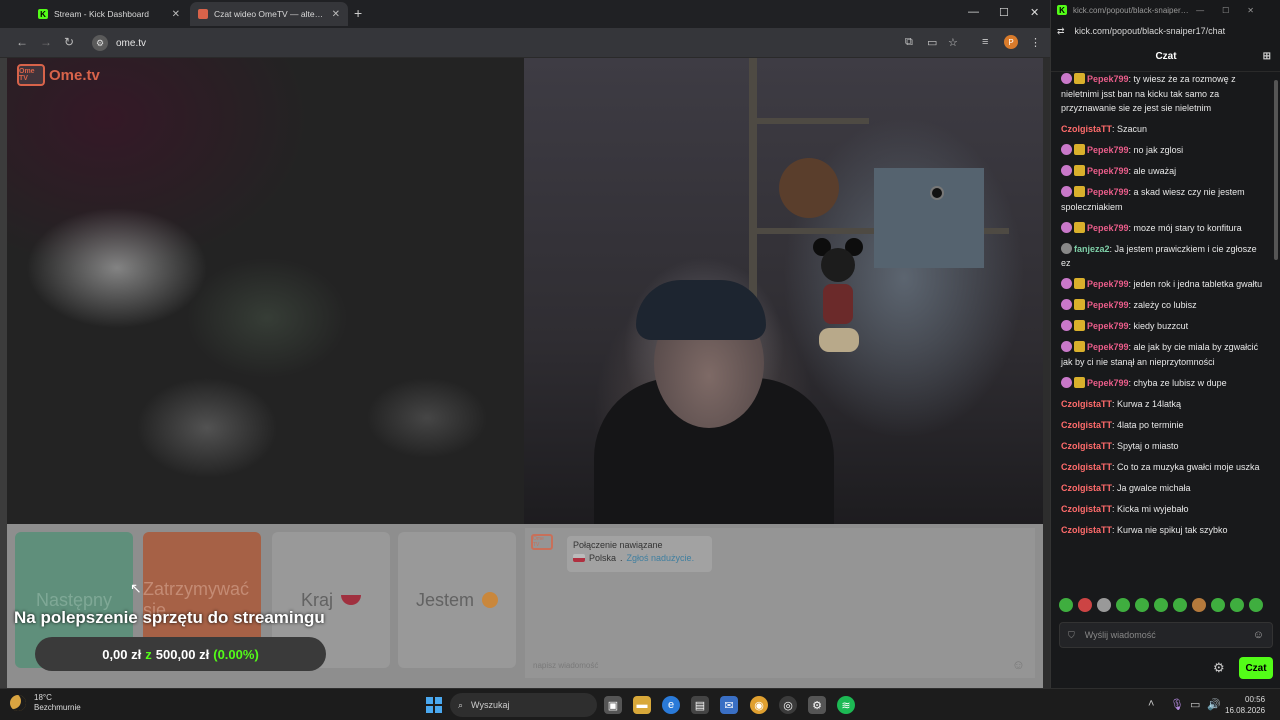  I want to click on tab-kick-dashboard: K Stream - Kick Dashboard ✕, so click(109, 14).